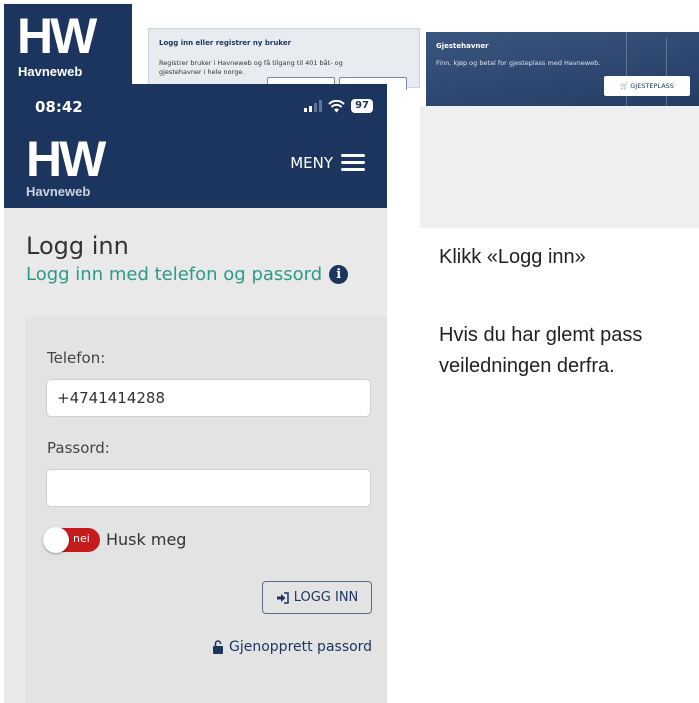 This screenshot has height=703, width=699. I want to click on unlock-icon, so click(218, 647).